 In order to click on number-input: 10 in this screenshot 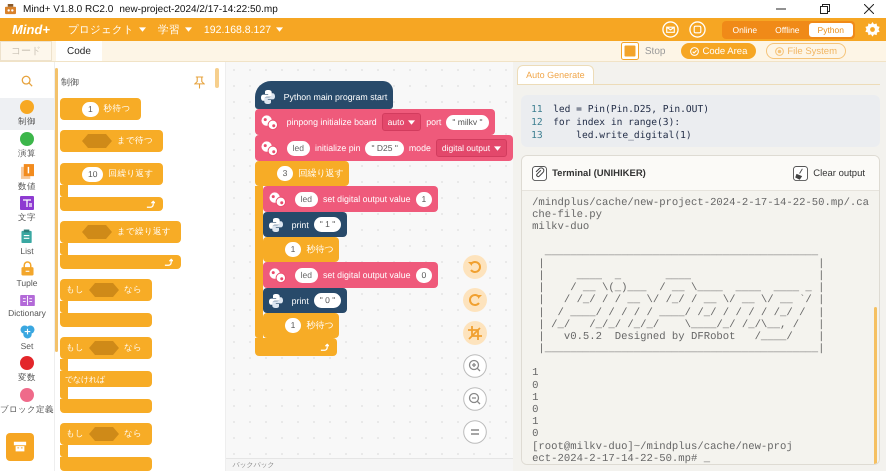, I will do `click(93, 174)`.